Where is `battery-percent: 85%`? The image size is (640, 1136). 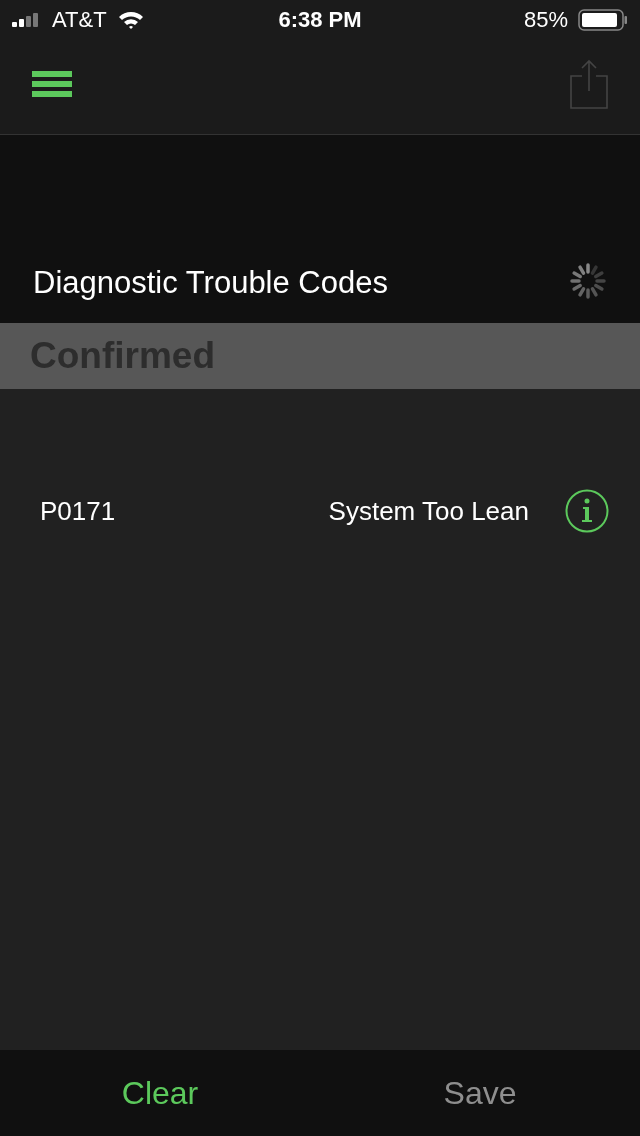 battery-percent: 85% is located at coordinates (545, 20).